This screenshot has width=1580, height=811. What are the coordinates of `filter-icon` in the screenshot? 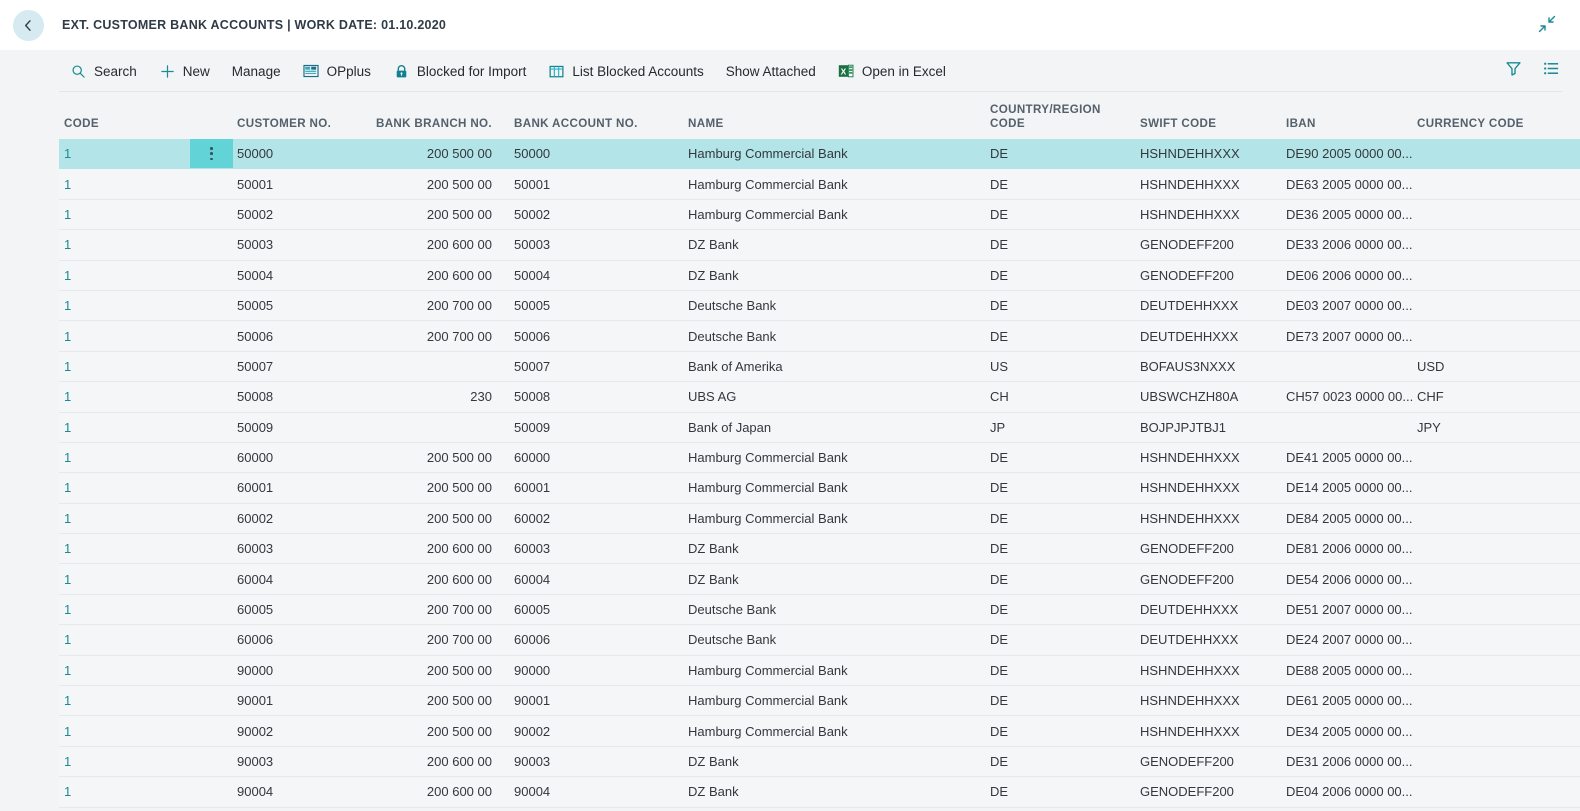 It's located at (1513, 71).